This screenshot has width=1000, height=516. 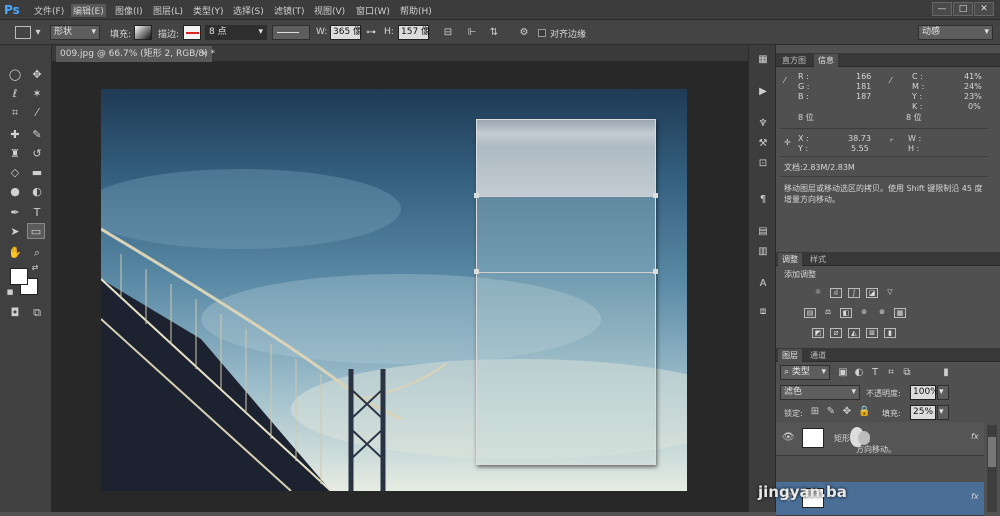 What do you see at coordinates (37, 75) in the screenshot?
I see `move-tool-icon: ✥` at bounding box center [37, 75].